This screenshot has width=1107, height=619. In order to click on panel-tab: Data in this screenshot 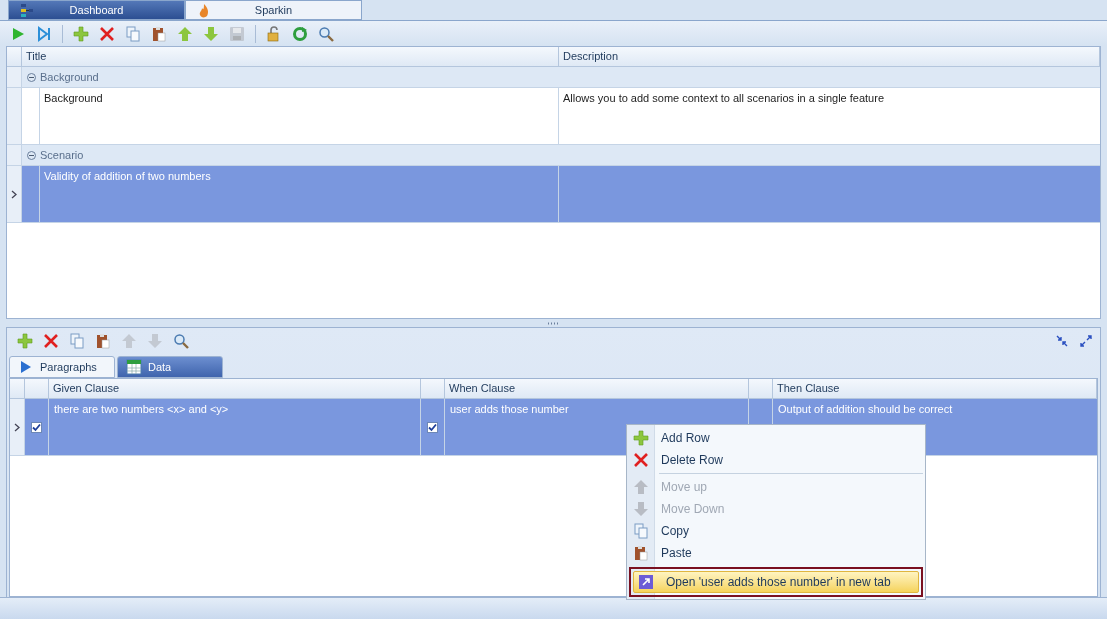, I will do `click(170, 367)`.